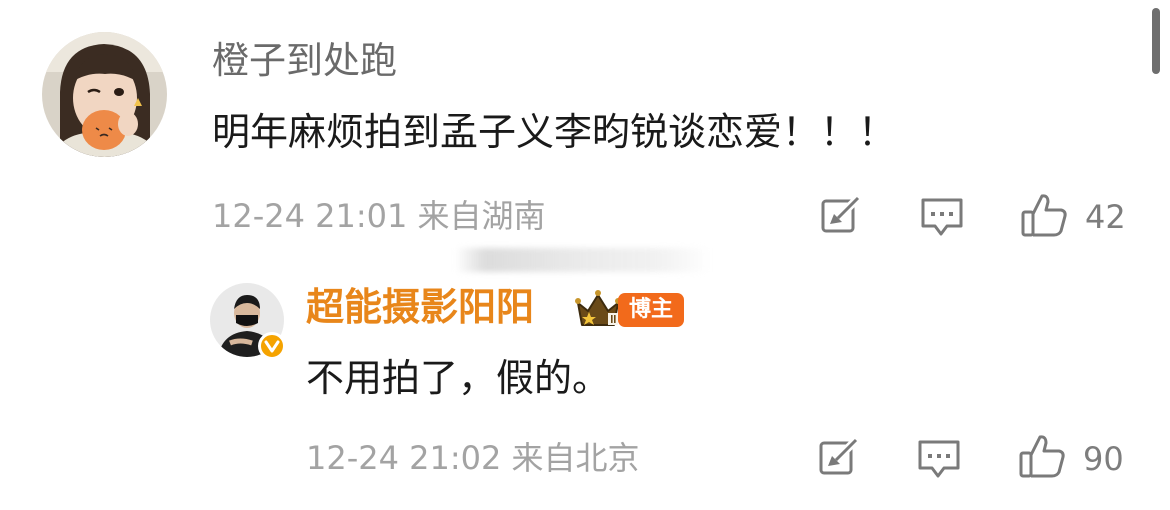 Image resolution: width=1170 pixels, height=510 pixels. What do you see at coordinates (473, 458) in the screenshot?
I see `reply-meta: 12-24 21:02 来自北京` at bounding box center [473, 458].